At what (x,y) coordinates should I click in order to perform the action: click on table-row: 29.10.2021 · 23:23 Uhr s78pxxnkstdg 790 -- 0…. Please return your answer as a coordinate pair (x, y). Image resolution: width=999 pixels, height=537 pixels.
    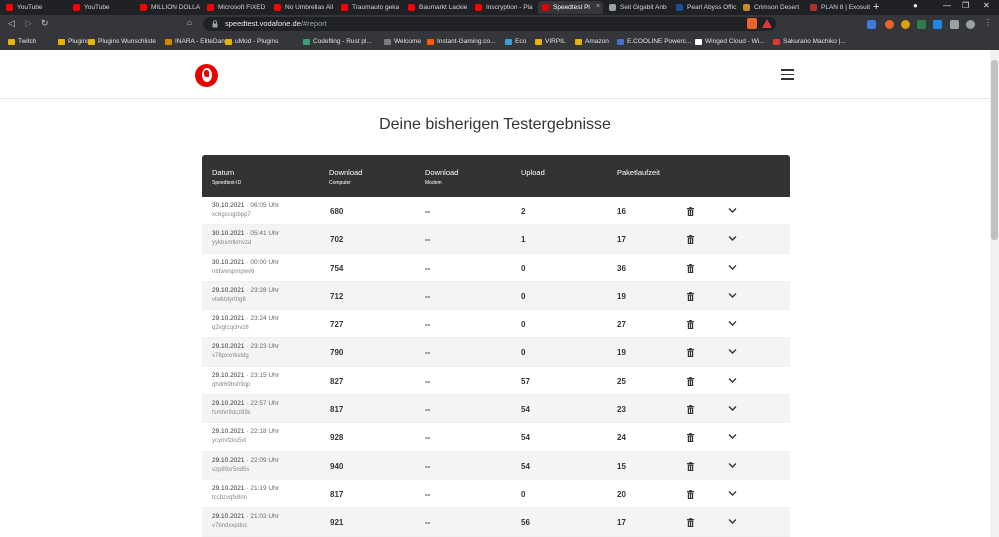
    Looking at the image, I should click on (496, 352).